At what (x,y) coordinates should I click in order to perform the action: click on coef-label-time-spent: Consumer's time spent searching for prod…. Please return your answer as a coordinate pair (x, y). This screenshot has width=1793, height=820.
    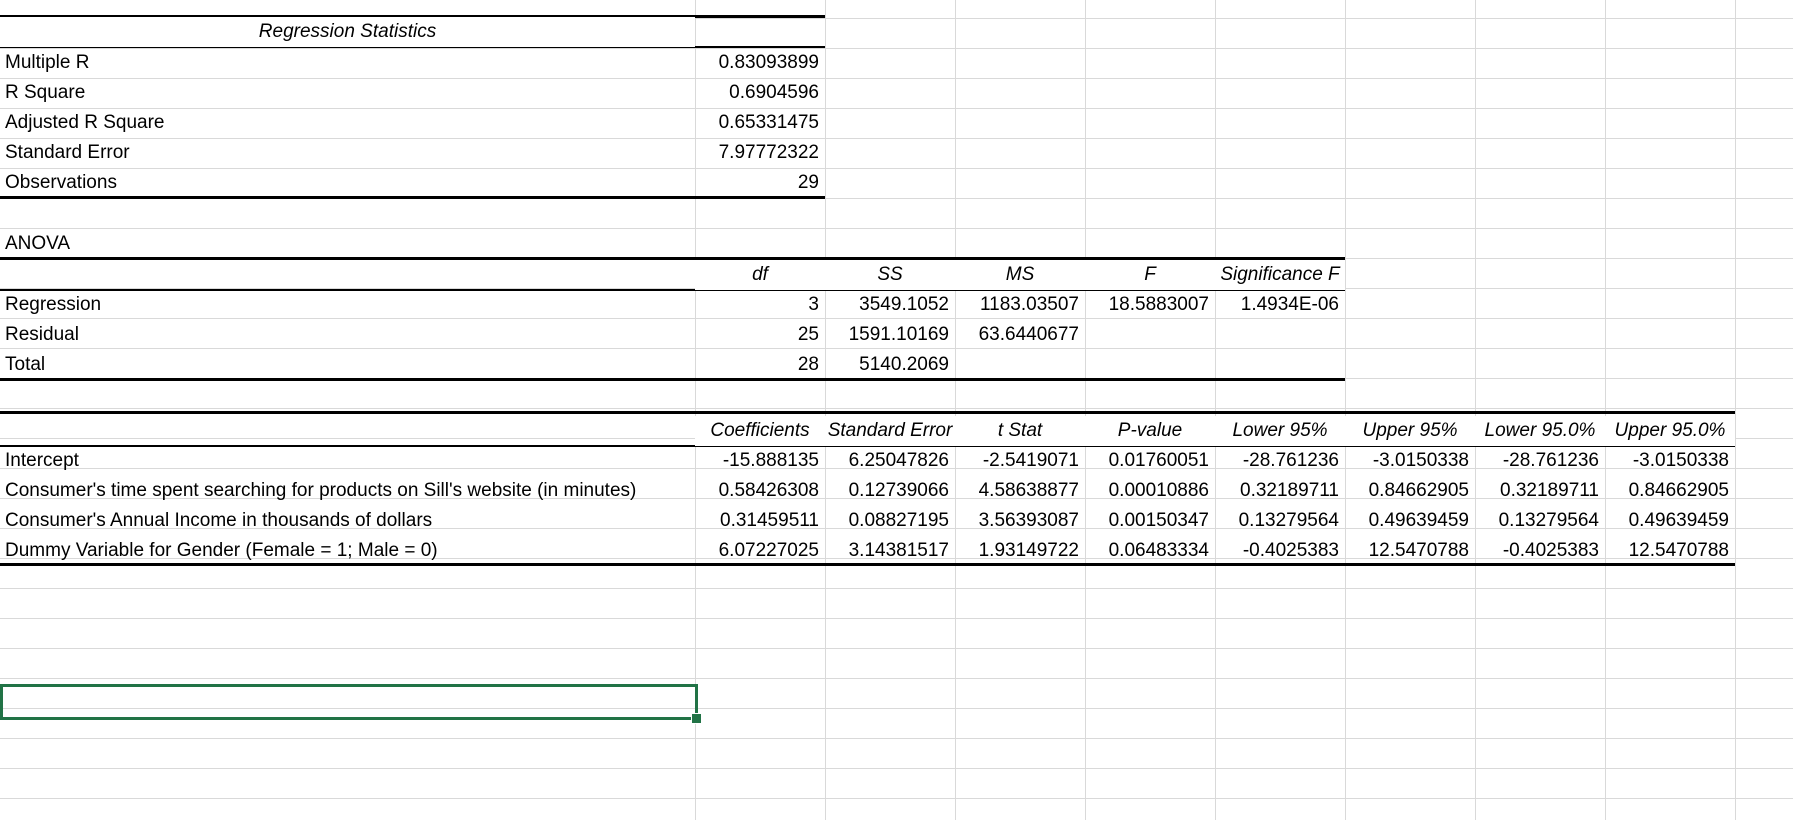
    Looking at the image, I should click on (347, 491).